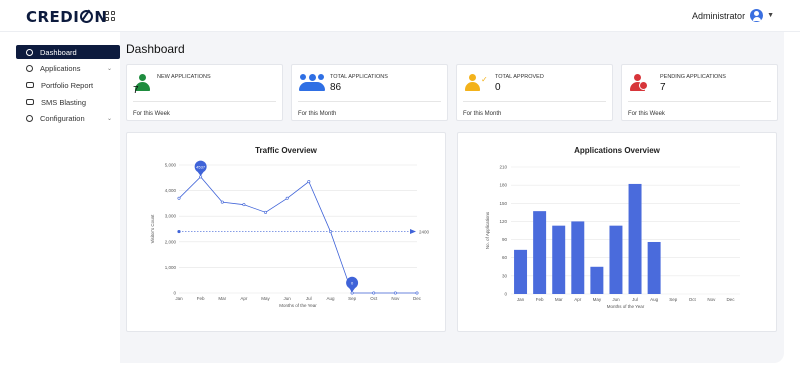 The height and width of the screenshot is (369, 800). I want to click on stat-label: TOTAL APPLICATIONS, so click(359, 77).